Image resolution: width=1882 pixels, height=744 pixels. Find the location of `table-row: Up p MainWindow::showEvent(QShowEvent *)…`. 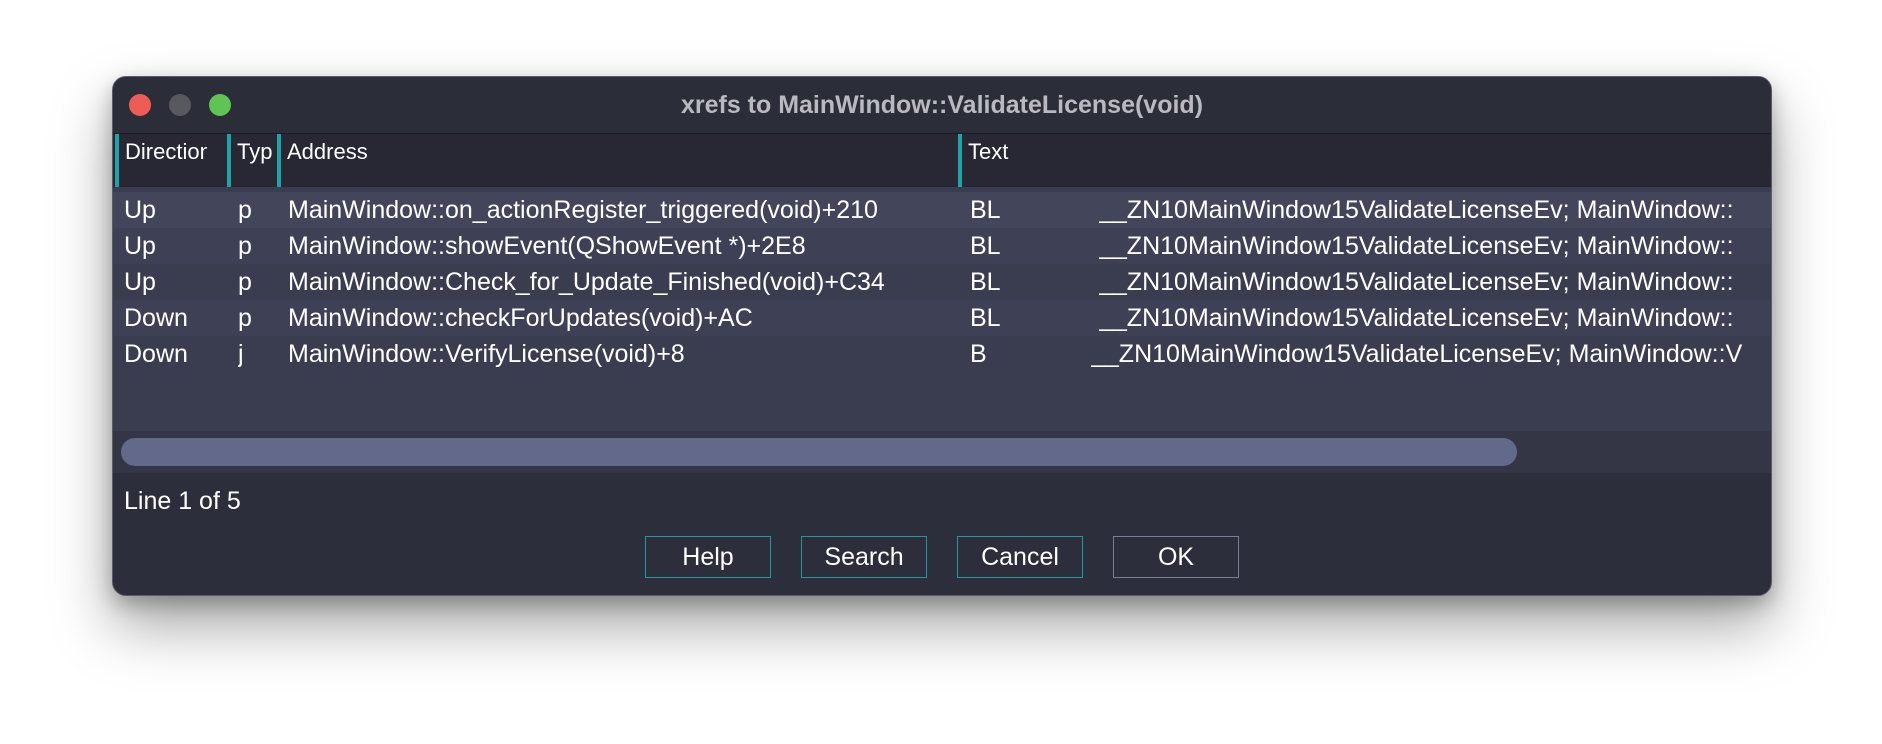

table-row: Up p MainWindow::showEvent(QShowEvent *)… is located at coordinates (942, 246).